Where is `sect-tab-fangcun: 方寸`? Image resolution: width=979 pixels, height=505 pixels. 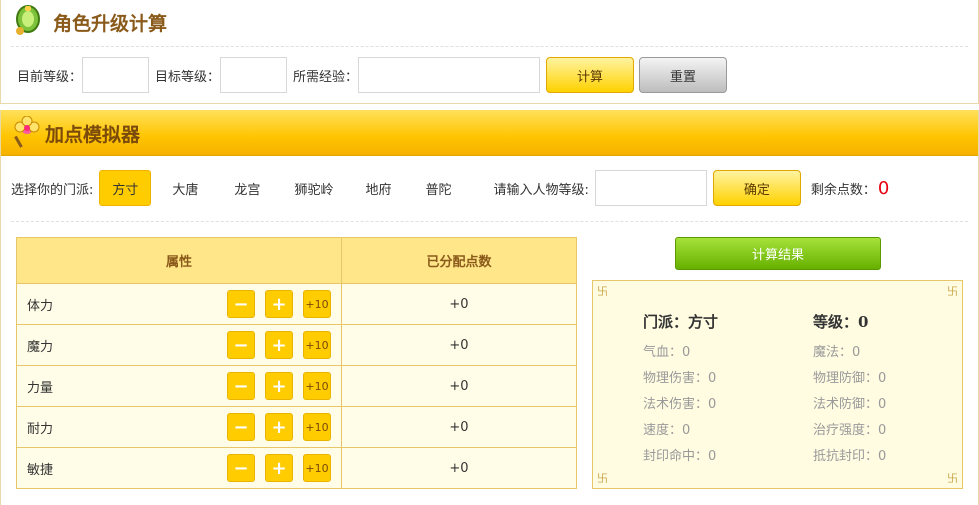 sect-tab-fangcun: 方寸 is located at coordinates (125, 188).